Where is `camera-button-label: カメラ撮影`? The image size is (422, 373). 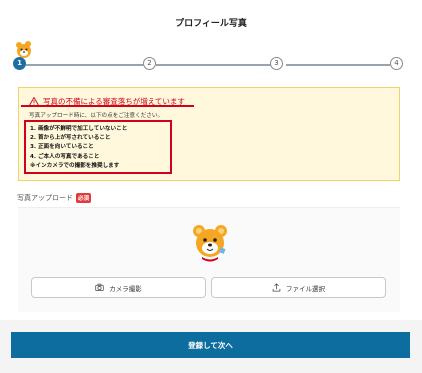
camera-button-label: カメラ撮影 is located at coordinates (125, 288).